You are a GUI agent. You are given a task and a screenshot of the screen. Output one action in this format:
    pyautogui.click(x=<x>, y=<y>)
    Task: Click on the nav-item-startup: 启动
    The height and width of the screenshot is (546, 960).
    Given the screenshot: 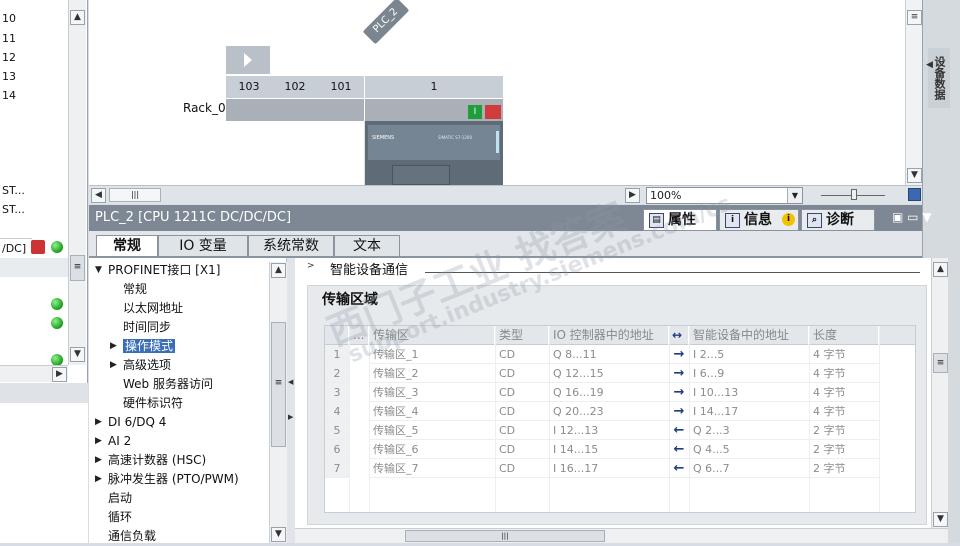 What is the action you would take?
    pyautogui.click(x=120, y=498)
    